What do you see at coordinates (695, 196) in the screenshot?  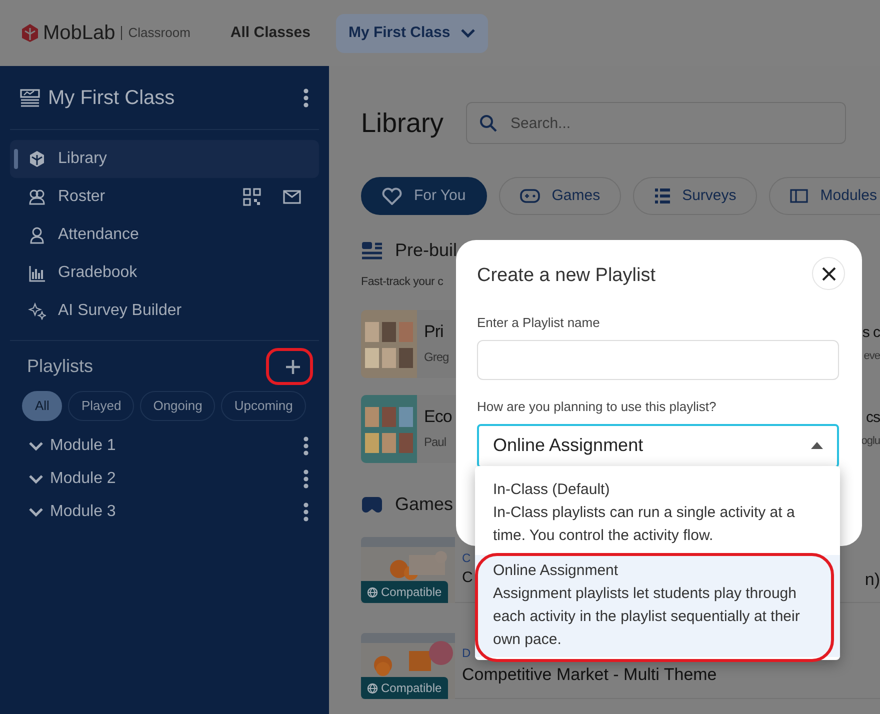 I see `filter-tab: Surveys` at bounding box center [695, 196].